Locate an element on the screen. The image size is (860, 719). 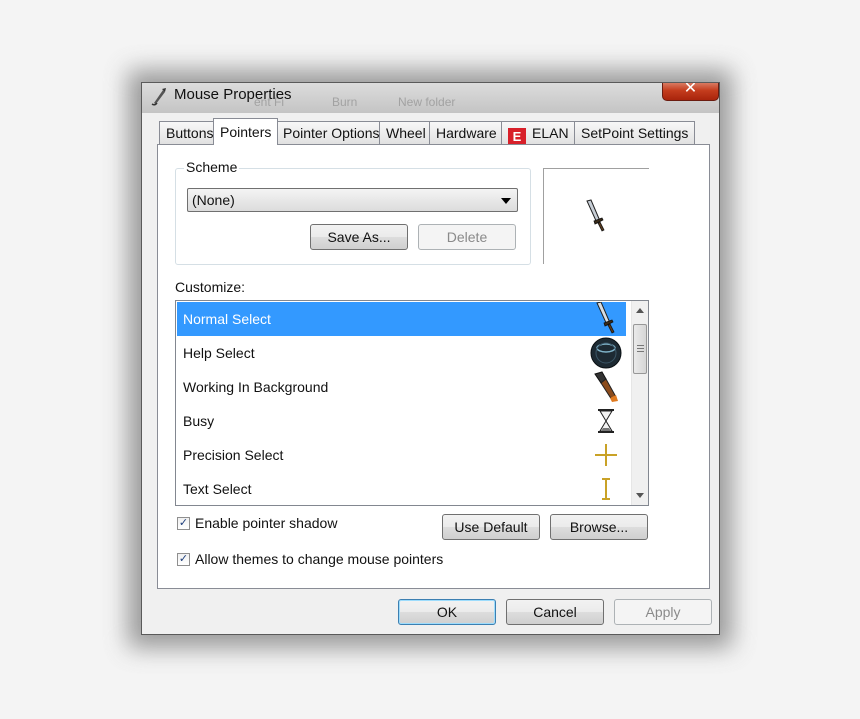
background-ghost-text: New folder is located at coordinates (427, 102).